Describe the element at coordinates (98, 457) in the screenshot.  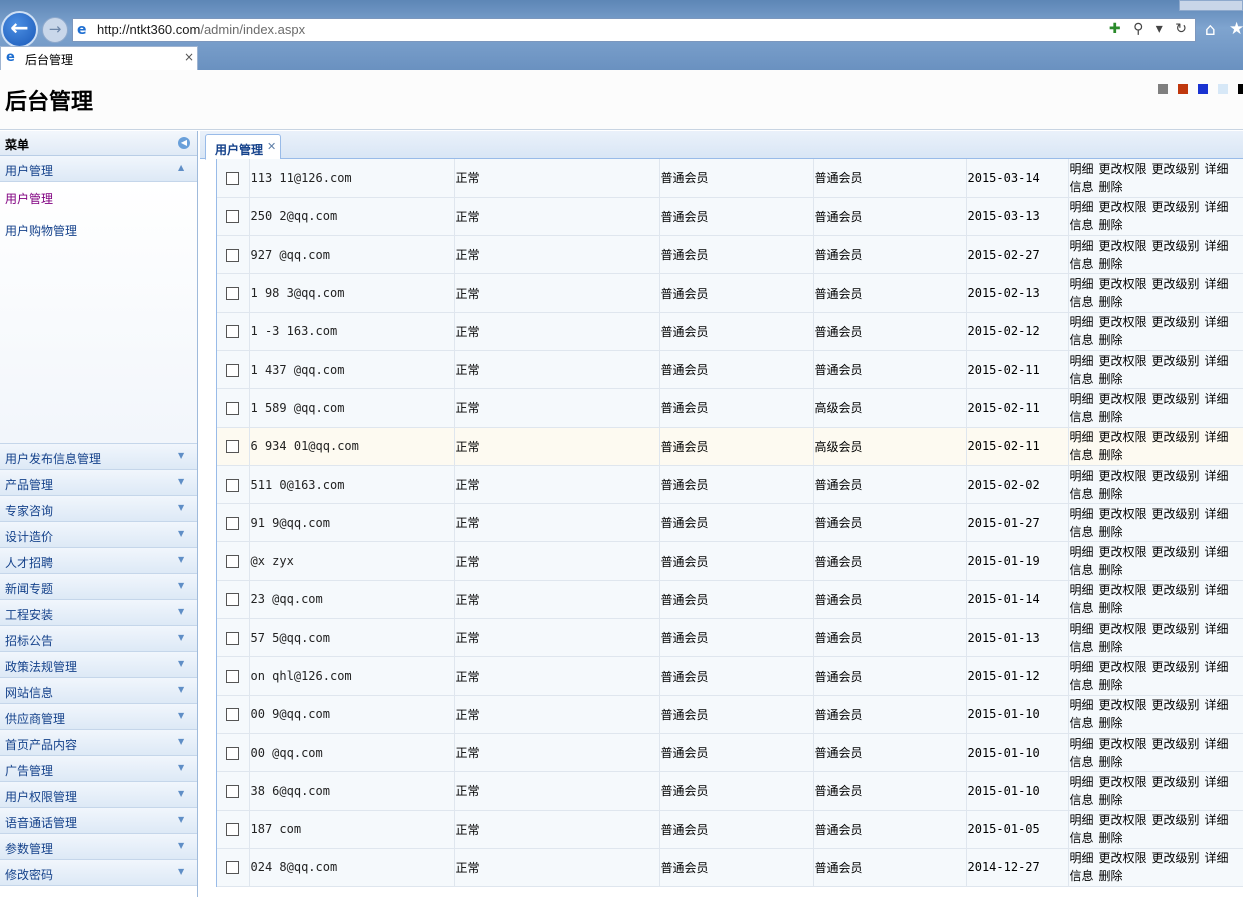
I see `sidebar-group: 用户发布信息管理 ▼` at that location.